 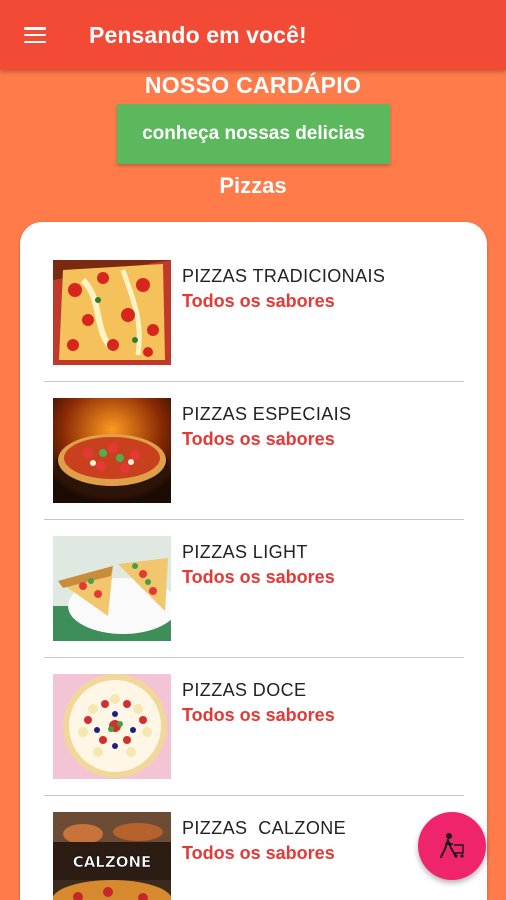 What do you see at coordinates (254, 313) in the screenshot?
I see `menu-item-pizzas-tradicionais: PIZZAS TRADICIONAIS Todos os sabores` at bounding box center [254, 313].